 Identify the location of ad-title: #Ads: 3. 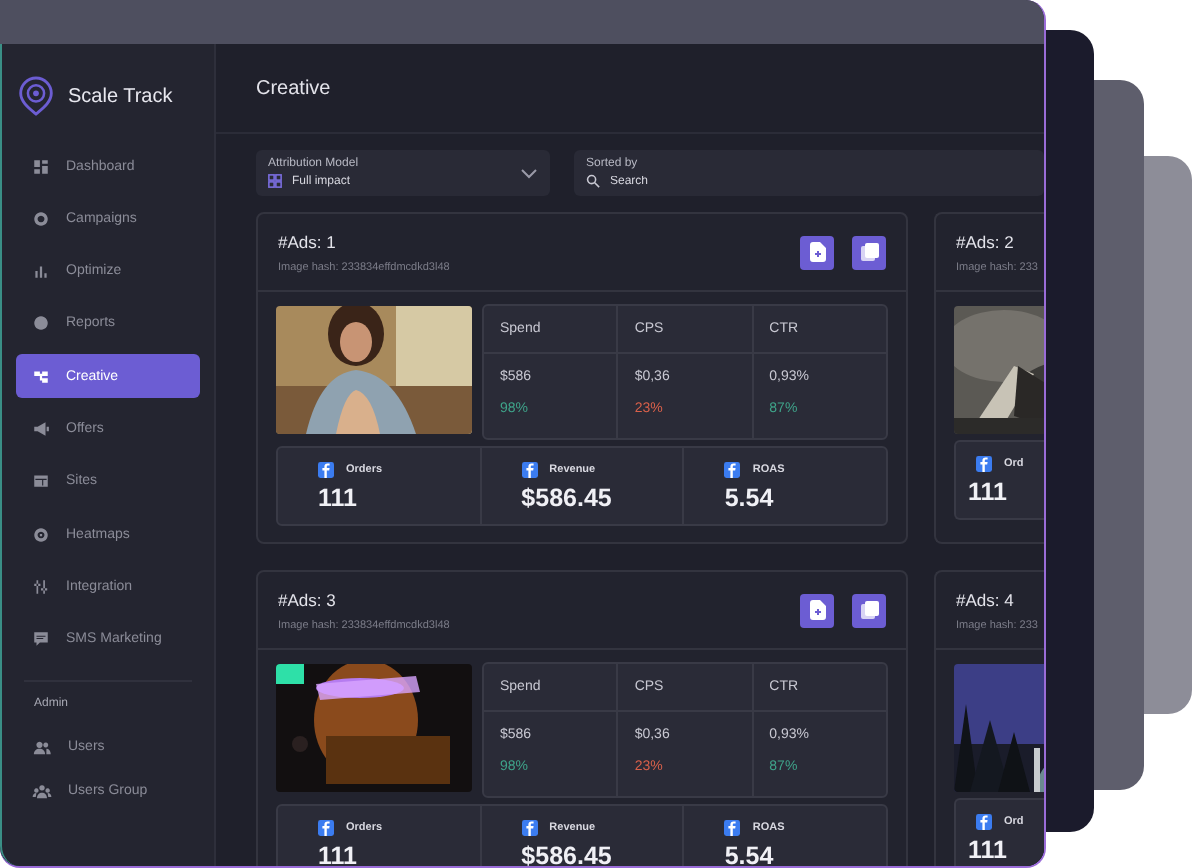
(308, 599).